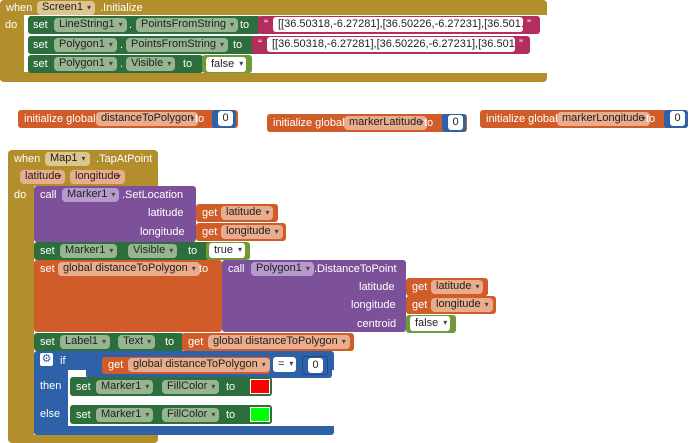 This screenshot has height=443, width=690. I want to click on centroid-arg-label: centroid, so click(377, 324).